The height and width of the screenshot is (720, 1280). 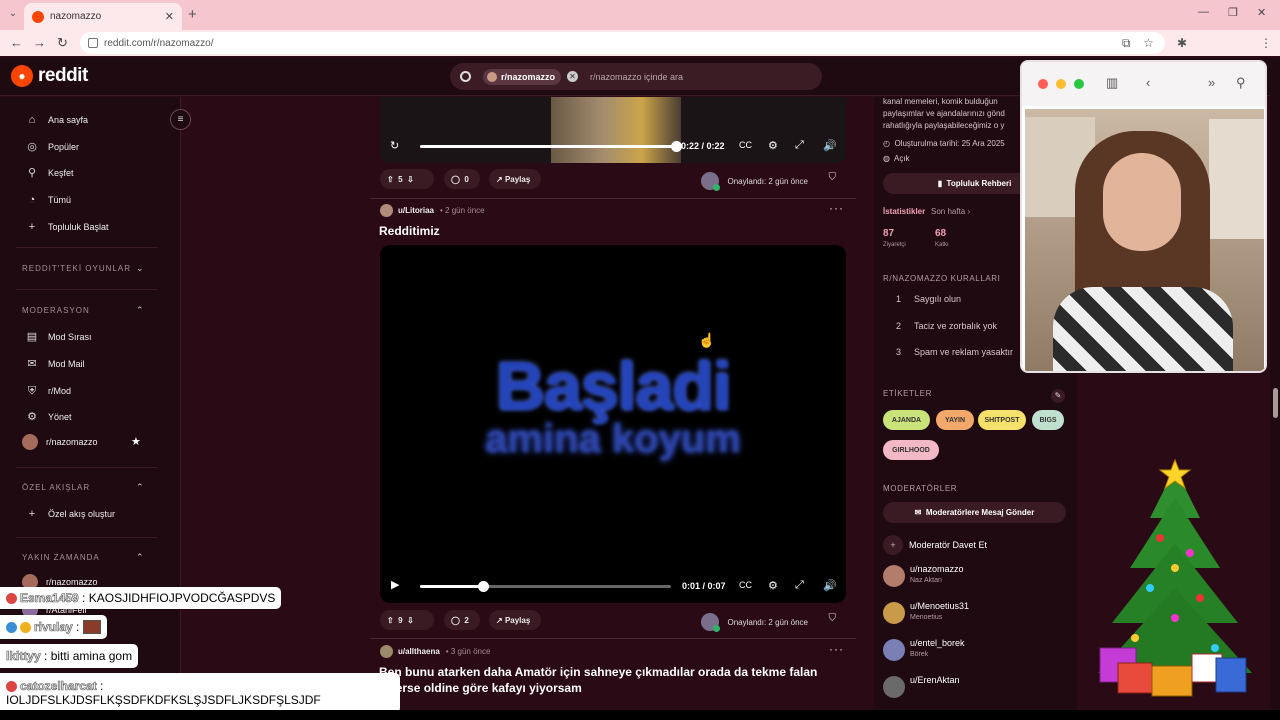 I want to click on sidebar-item-r-mod: ⛨ r/Mod, so click(x=48, y=391).